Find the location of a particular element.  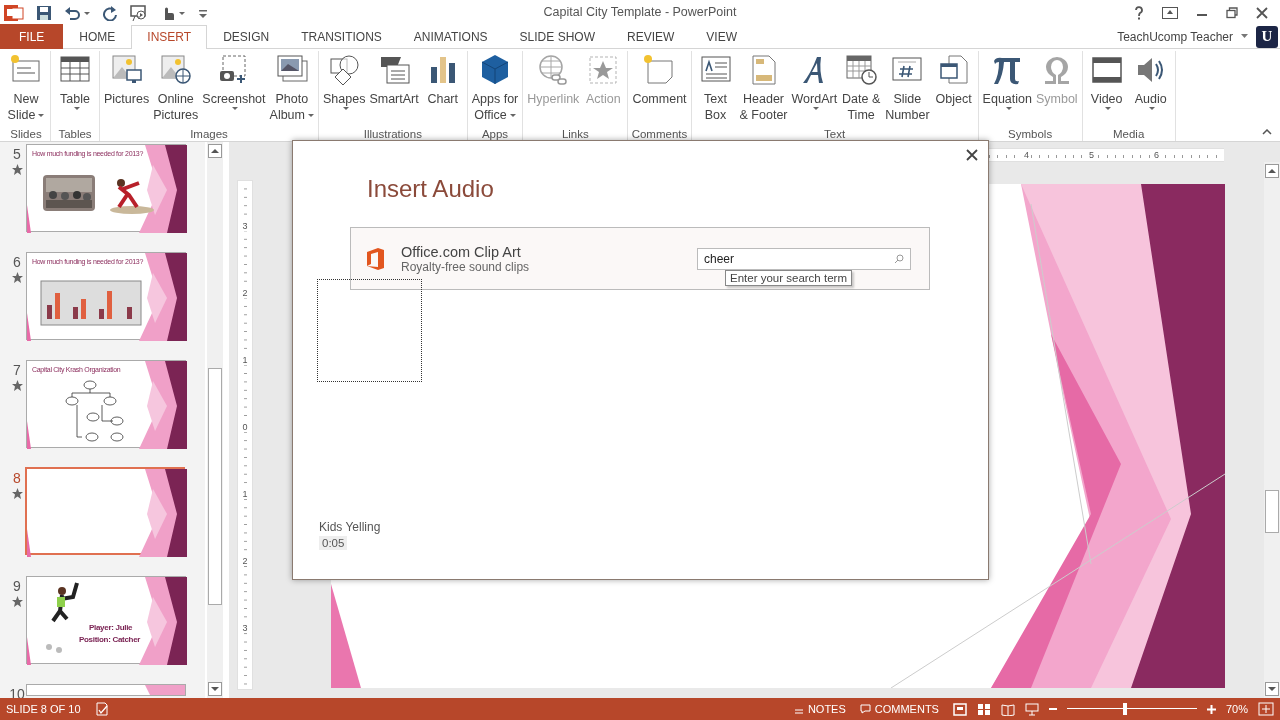

ribbon-button: Equation is located at coordinates (1007, 89).